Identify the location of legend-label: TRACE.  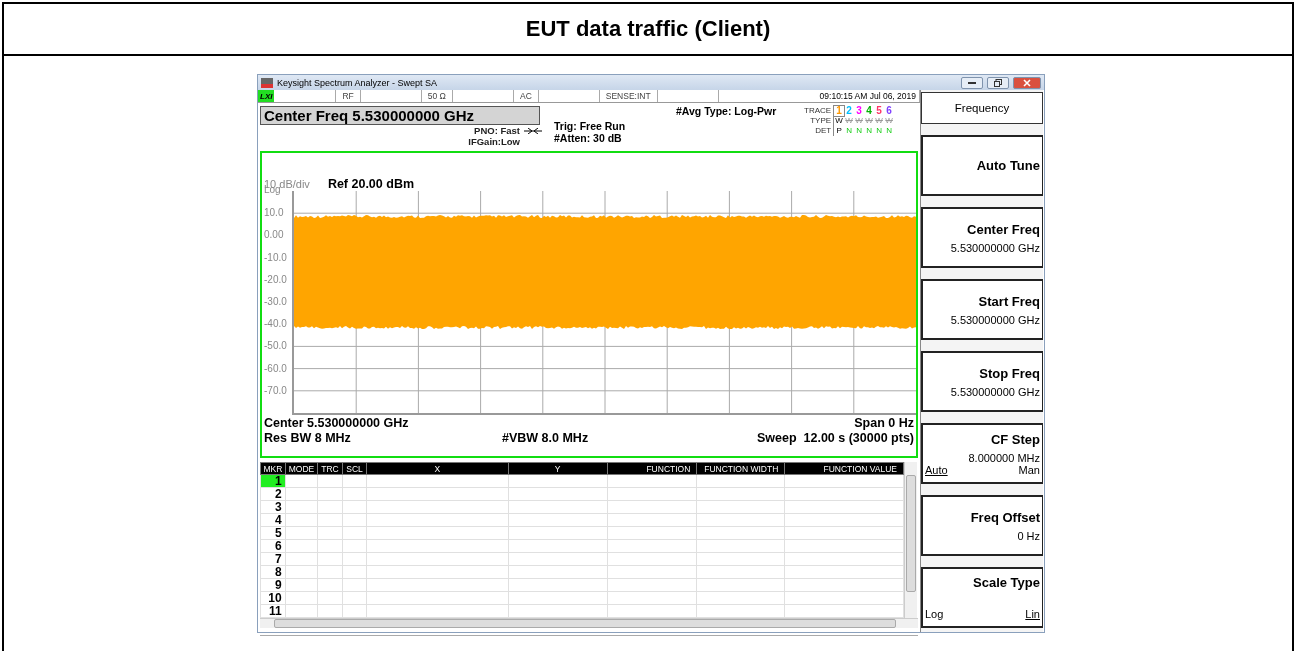
(819, 111).